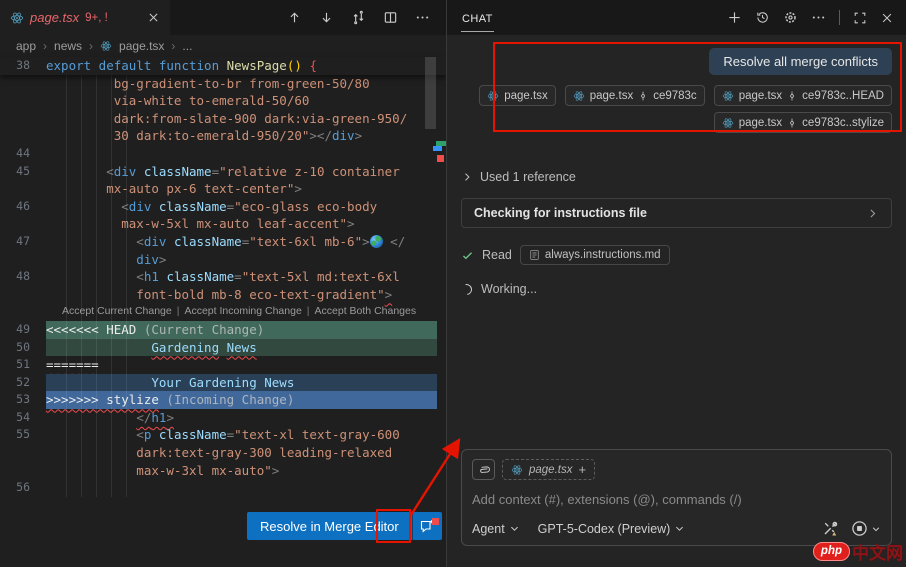 The width and height of the screenshot is (906, 567). What do you see at coordinates (241, 207) in the screenshot?
I see `code-text: <div className="eco-glass eco-body` at bounding box center [241, 207].